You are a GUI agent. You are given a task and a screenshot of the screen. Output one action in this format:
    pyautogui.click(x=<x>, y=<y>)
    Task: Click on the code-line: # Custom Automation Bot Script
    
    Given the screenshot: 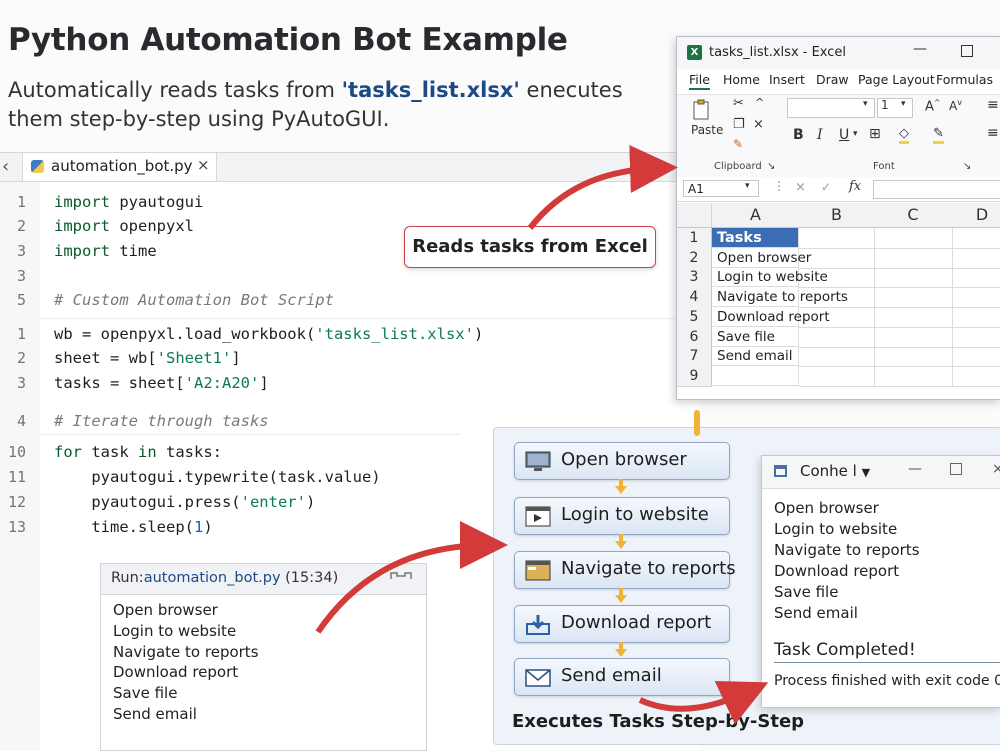 What is the action you would take?
    pyautogui.click(x=194, y=300)
    